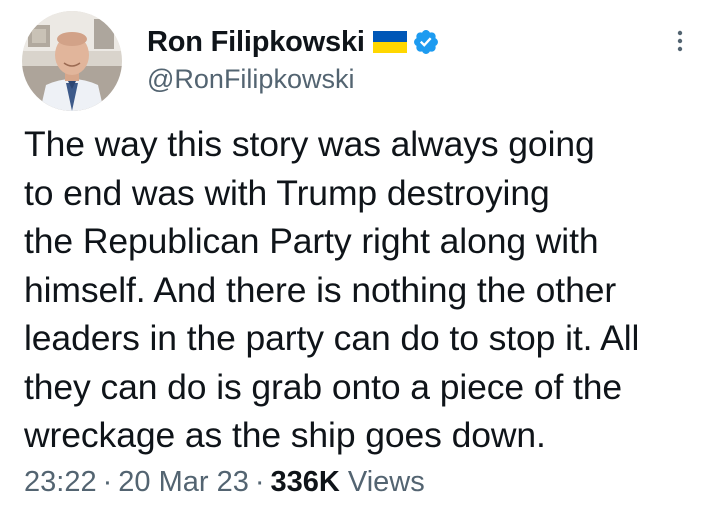  I want to click on author-handle: @RonFilipkowski, so click(293, 79).